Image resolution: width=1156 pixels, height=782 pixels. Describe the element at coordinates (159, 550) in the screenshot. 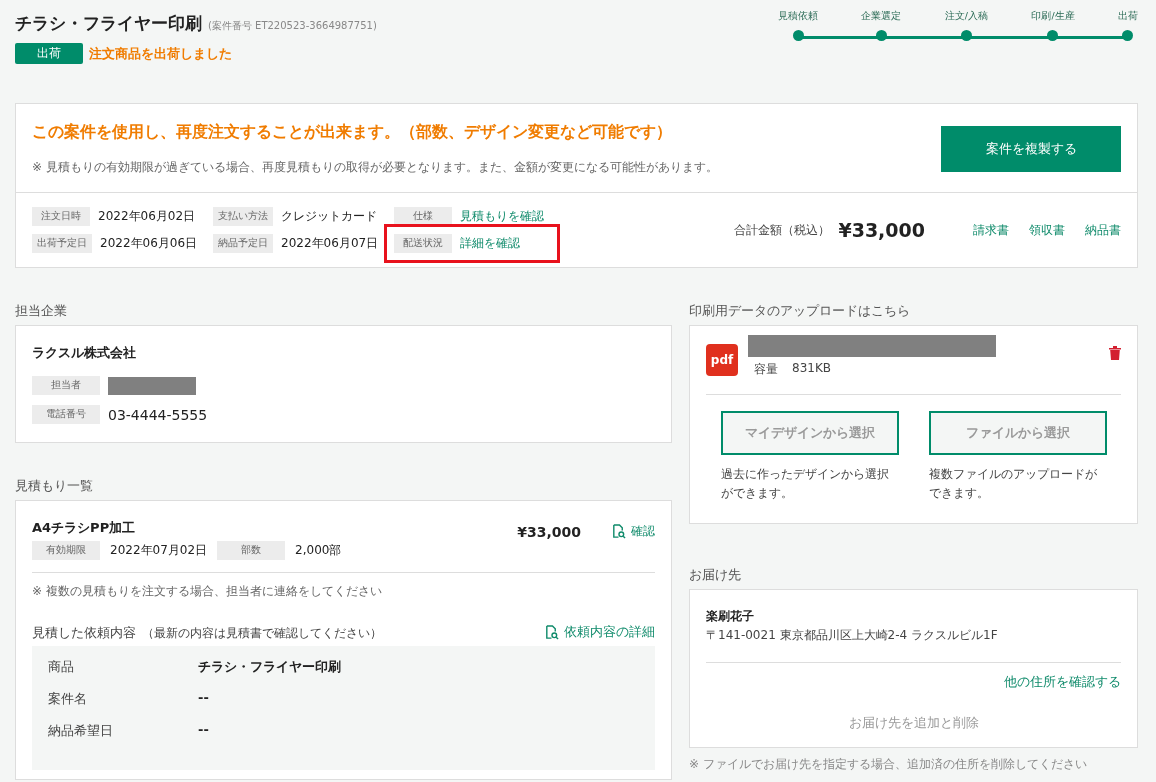

I see `field-value: 2022年07月02日` at that location.